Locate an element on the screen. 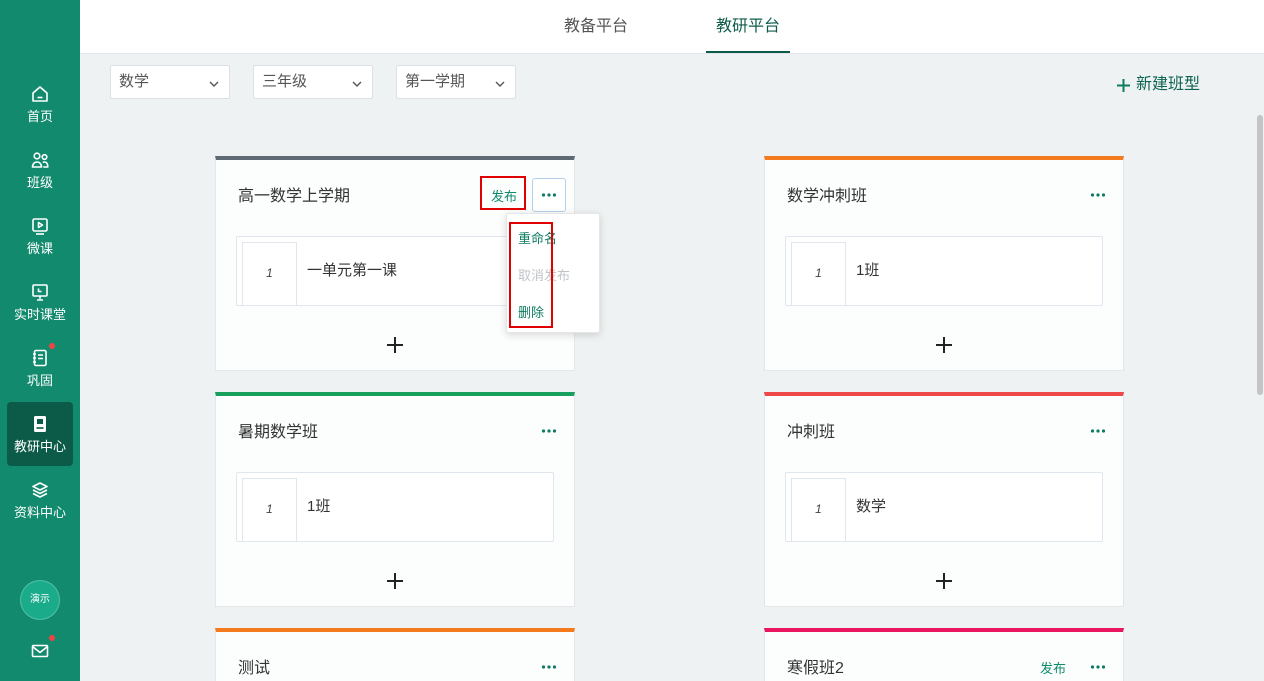 Image resolution: width=1264 pixels, height=681 pixels. mail-icon is located at coordinates (40, 653).